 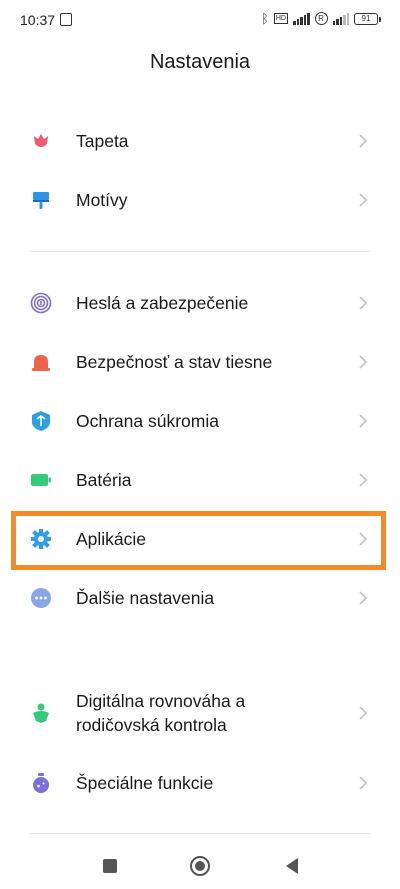 I want to click on menu-item-label: Ďalšie nastavenia, so click(x=145, y=598).